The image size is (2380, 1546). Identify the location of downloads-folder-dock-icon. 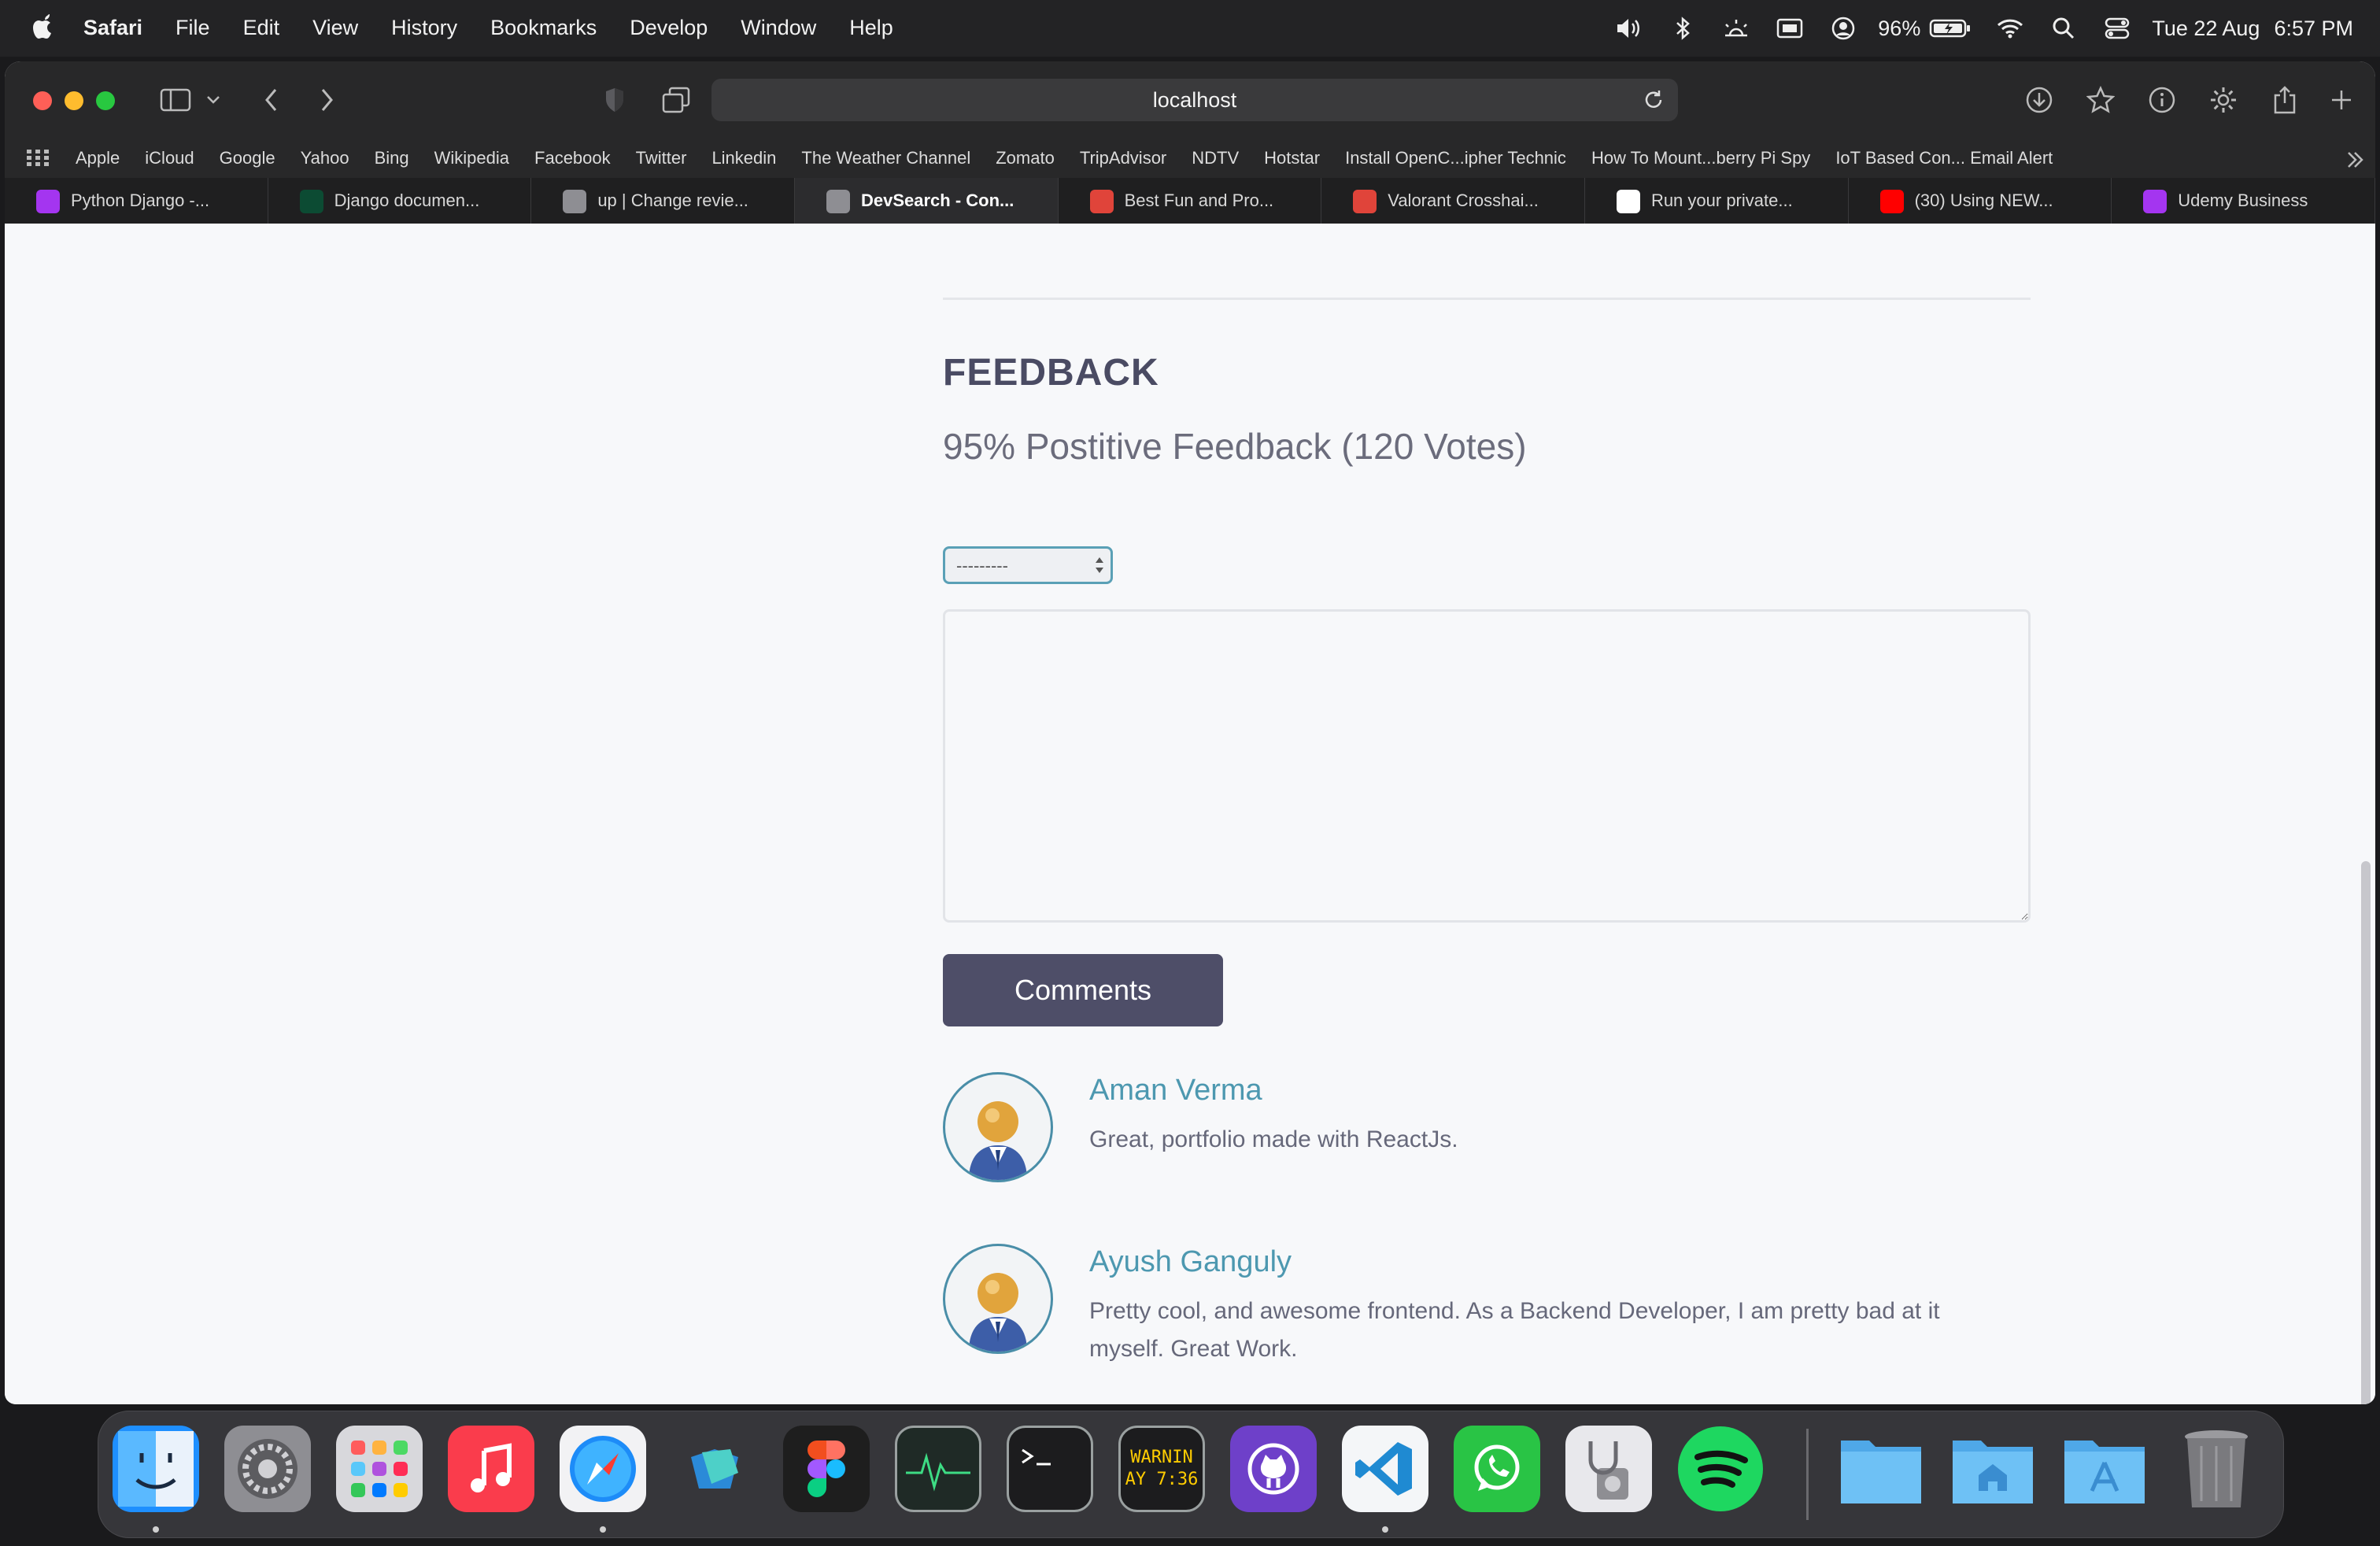
(1881, 1469).